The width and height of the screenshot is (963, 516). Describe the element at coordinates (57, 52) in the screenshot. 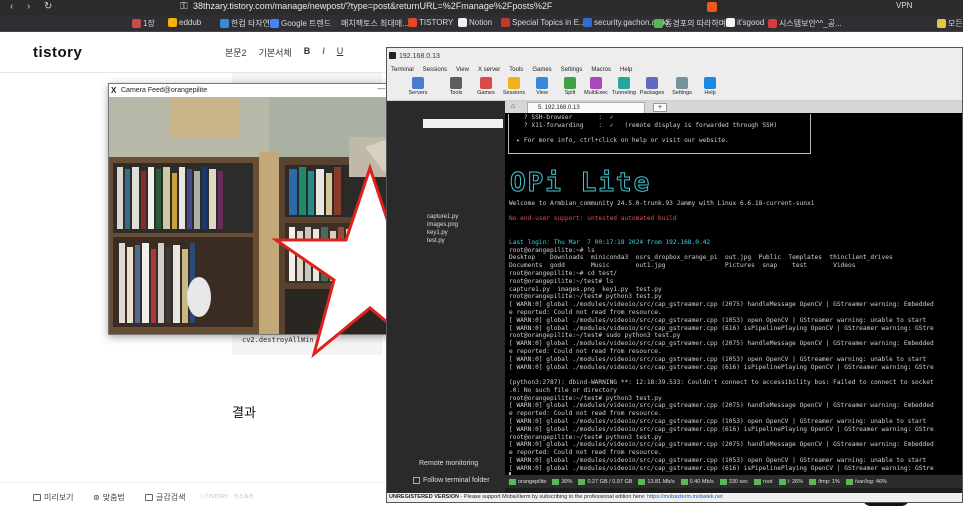

I see `tistory-logo: tistory` at that location.